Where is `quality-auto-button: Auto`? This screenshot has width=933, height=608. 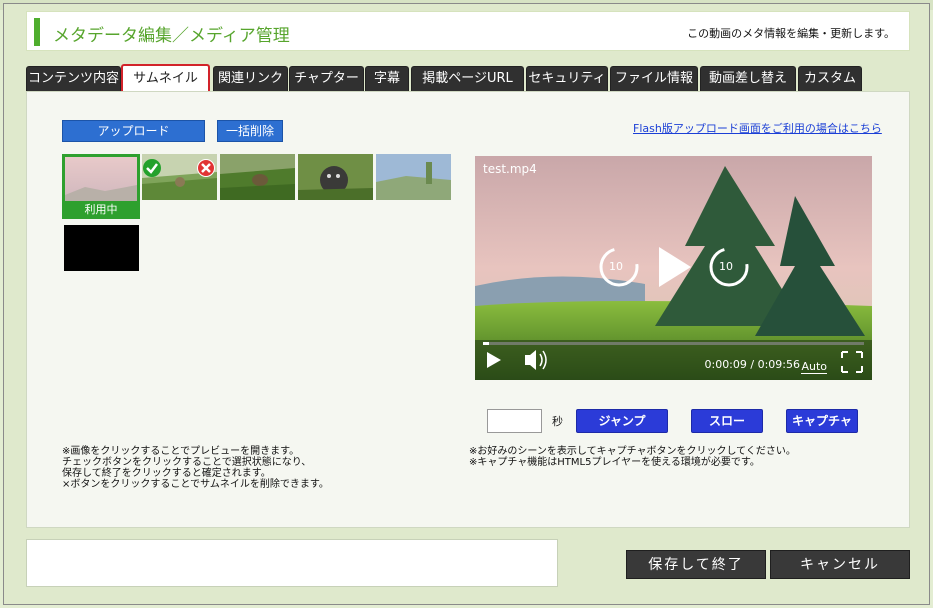
quality-auto-button: Auto is located at coordinates (814, 367).